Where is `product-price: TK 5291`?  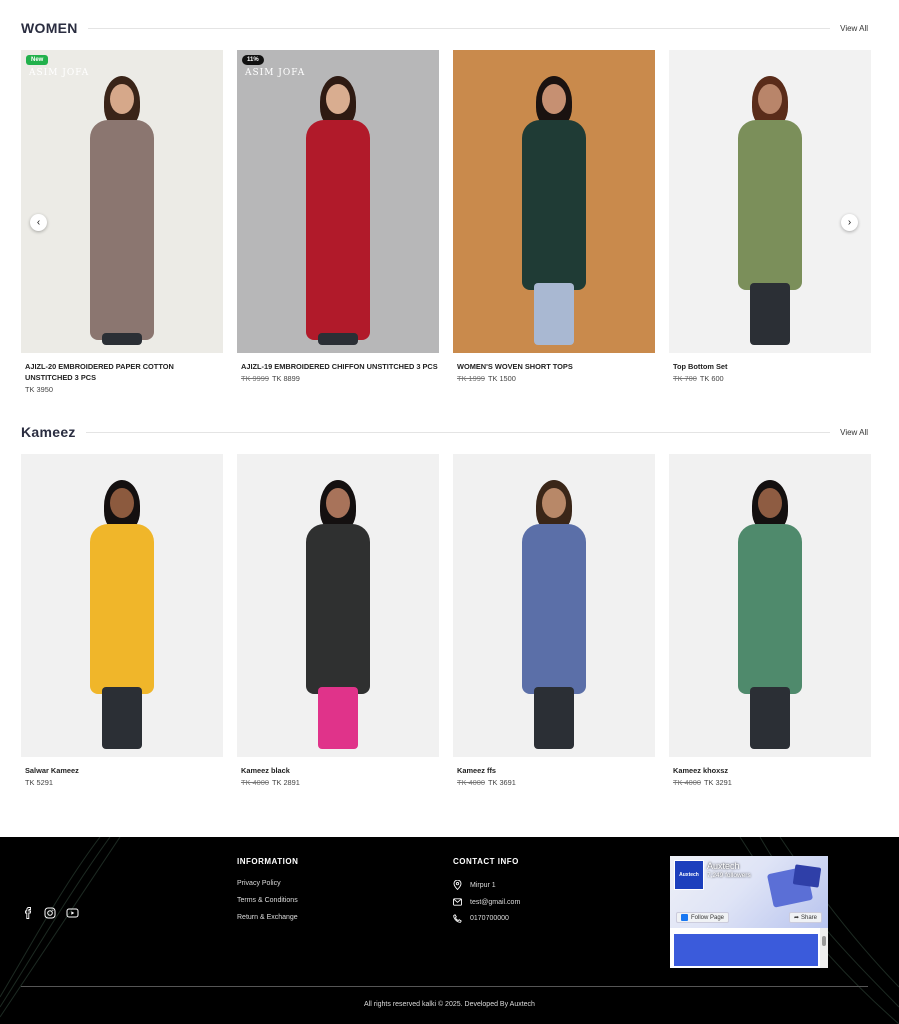
product-price: TK 5291 is located at coordinates (122, 782).